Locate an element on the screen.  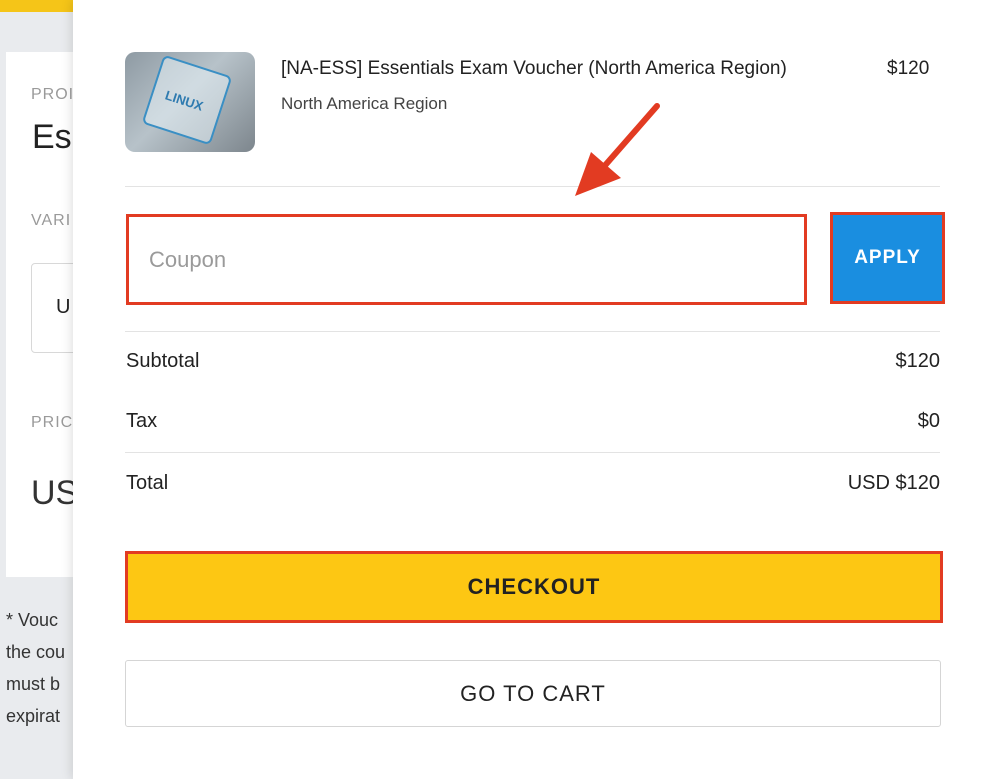
tax-value: $0 is located at coordinates (928, 421).